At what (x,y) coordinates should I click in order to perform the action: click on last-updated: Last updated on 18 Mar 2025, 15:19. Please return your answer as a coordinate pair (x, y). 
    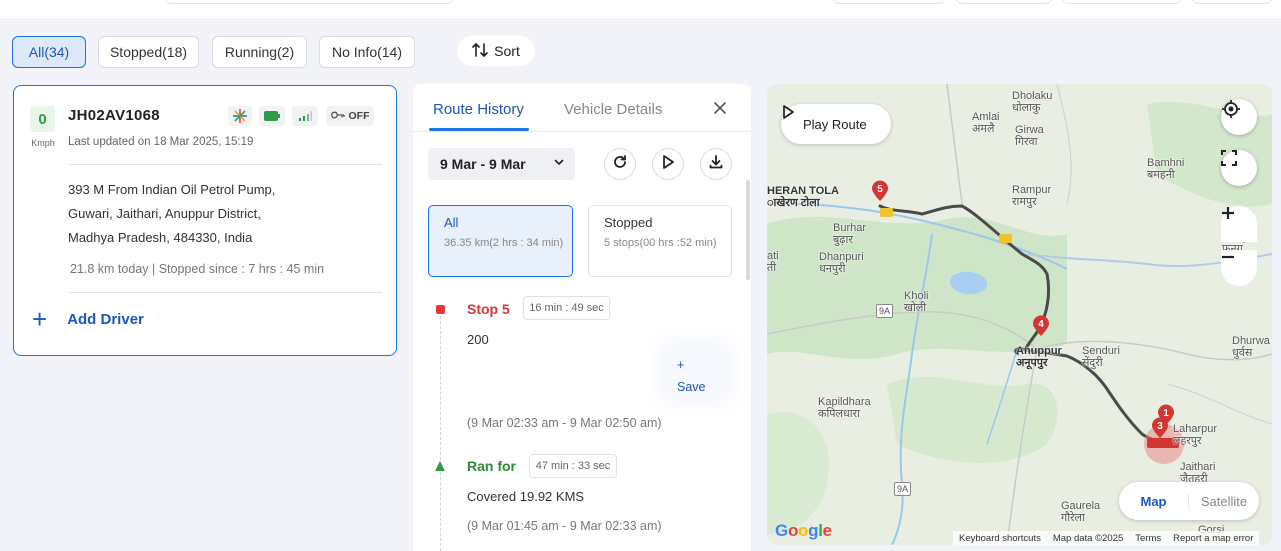
    Looking at the image, I should click on (161, 142).